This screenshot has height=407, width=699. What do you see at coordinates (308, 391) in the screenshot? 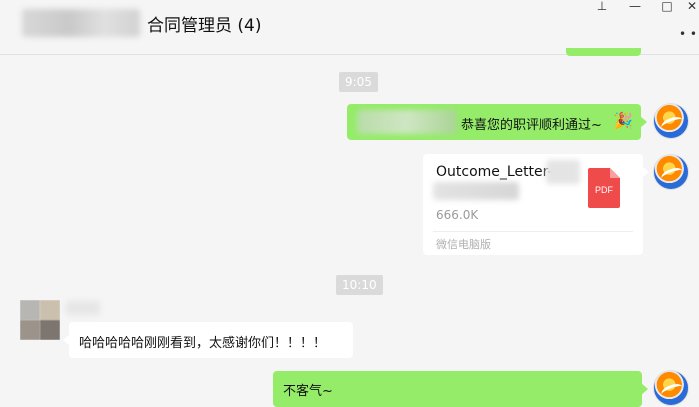
I see `last-message-text: 不客气~` at bounding box center [308, 391].